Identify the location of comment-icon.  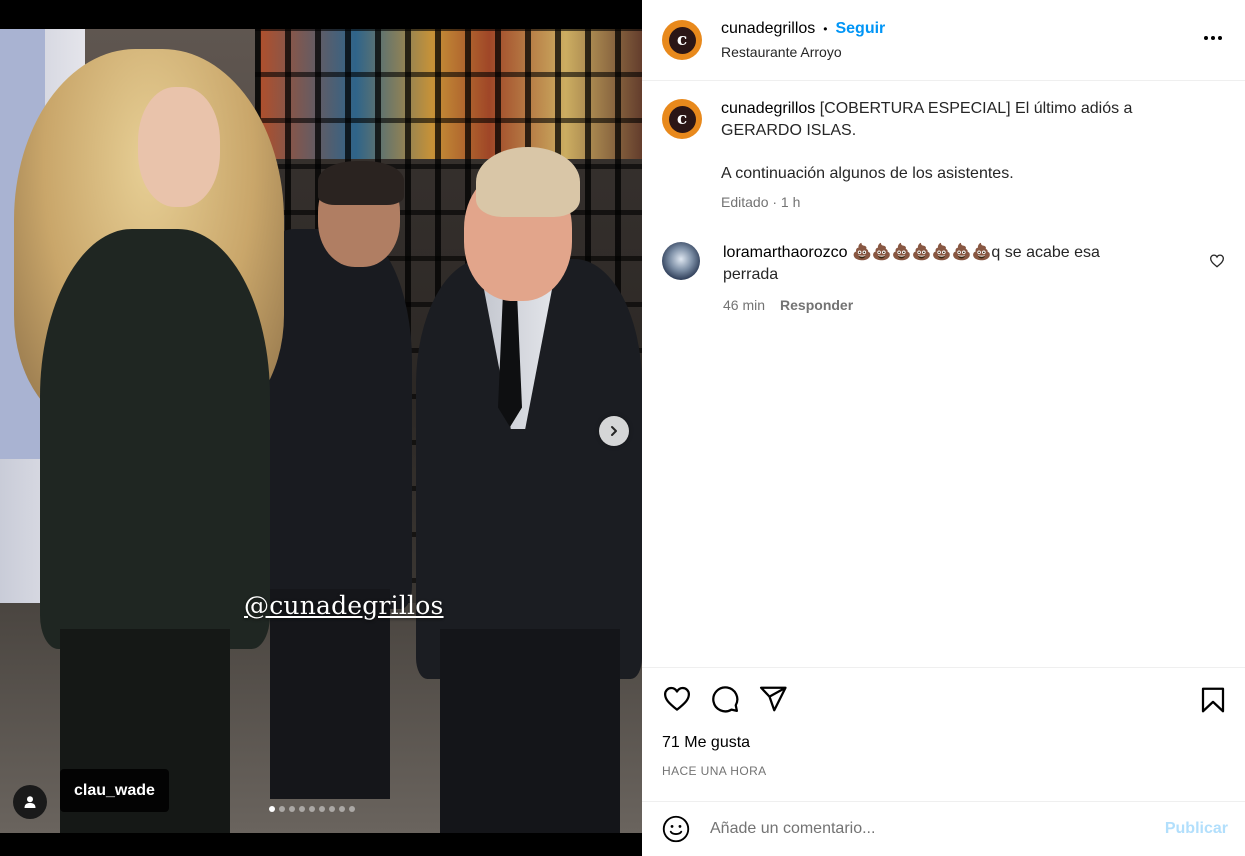
(725, 699).